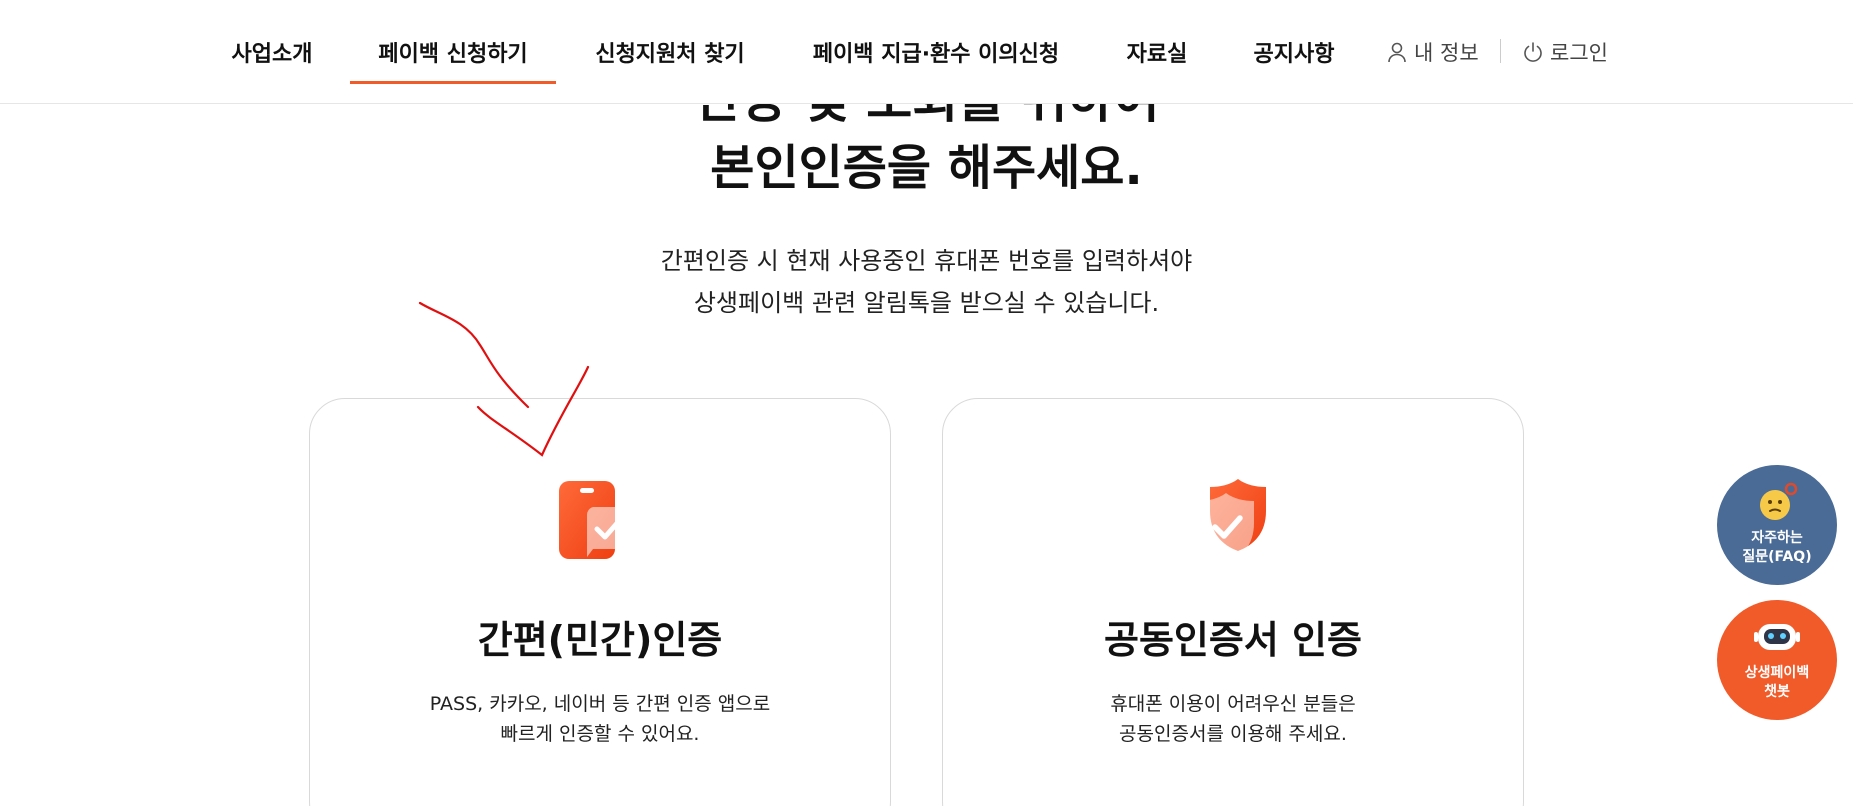 Image resolution: width=1853 pixels, height=806 pixels. Describe the element at coordinates (1579, 53) in the screenshot. I see `login-label: 로그인` at that location.